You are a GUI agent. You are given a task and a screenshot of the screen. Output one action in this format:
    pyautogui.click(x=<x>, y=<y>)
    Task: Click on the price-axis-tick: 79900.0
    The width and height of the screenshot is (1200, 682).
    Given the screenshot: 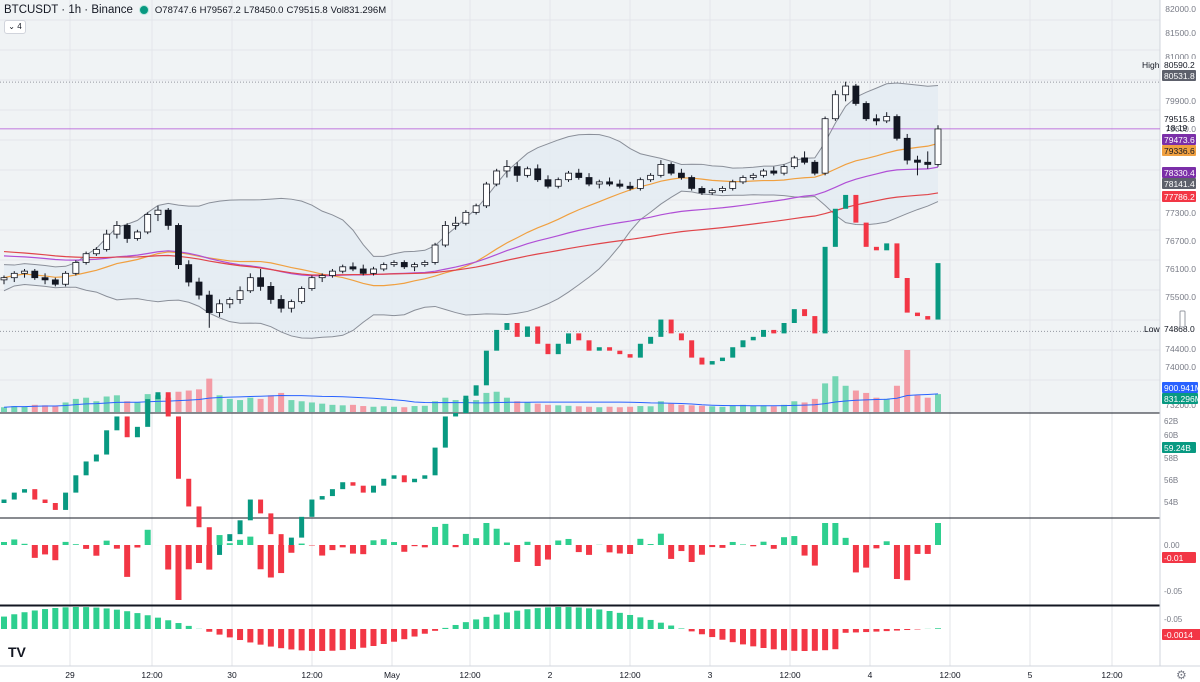 What is the action you would take?
    pyautogui.click(x=1180, y=101)
    